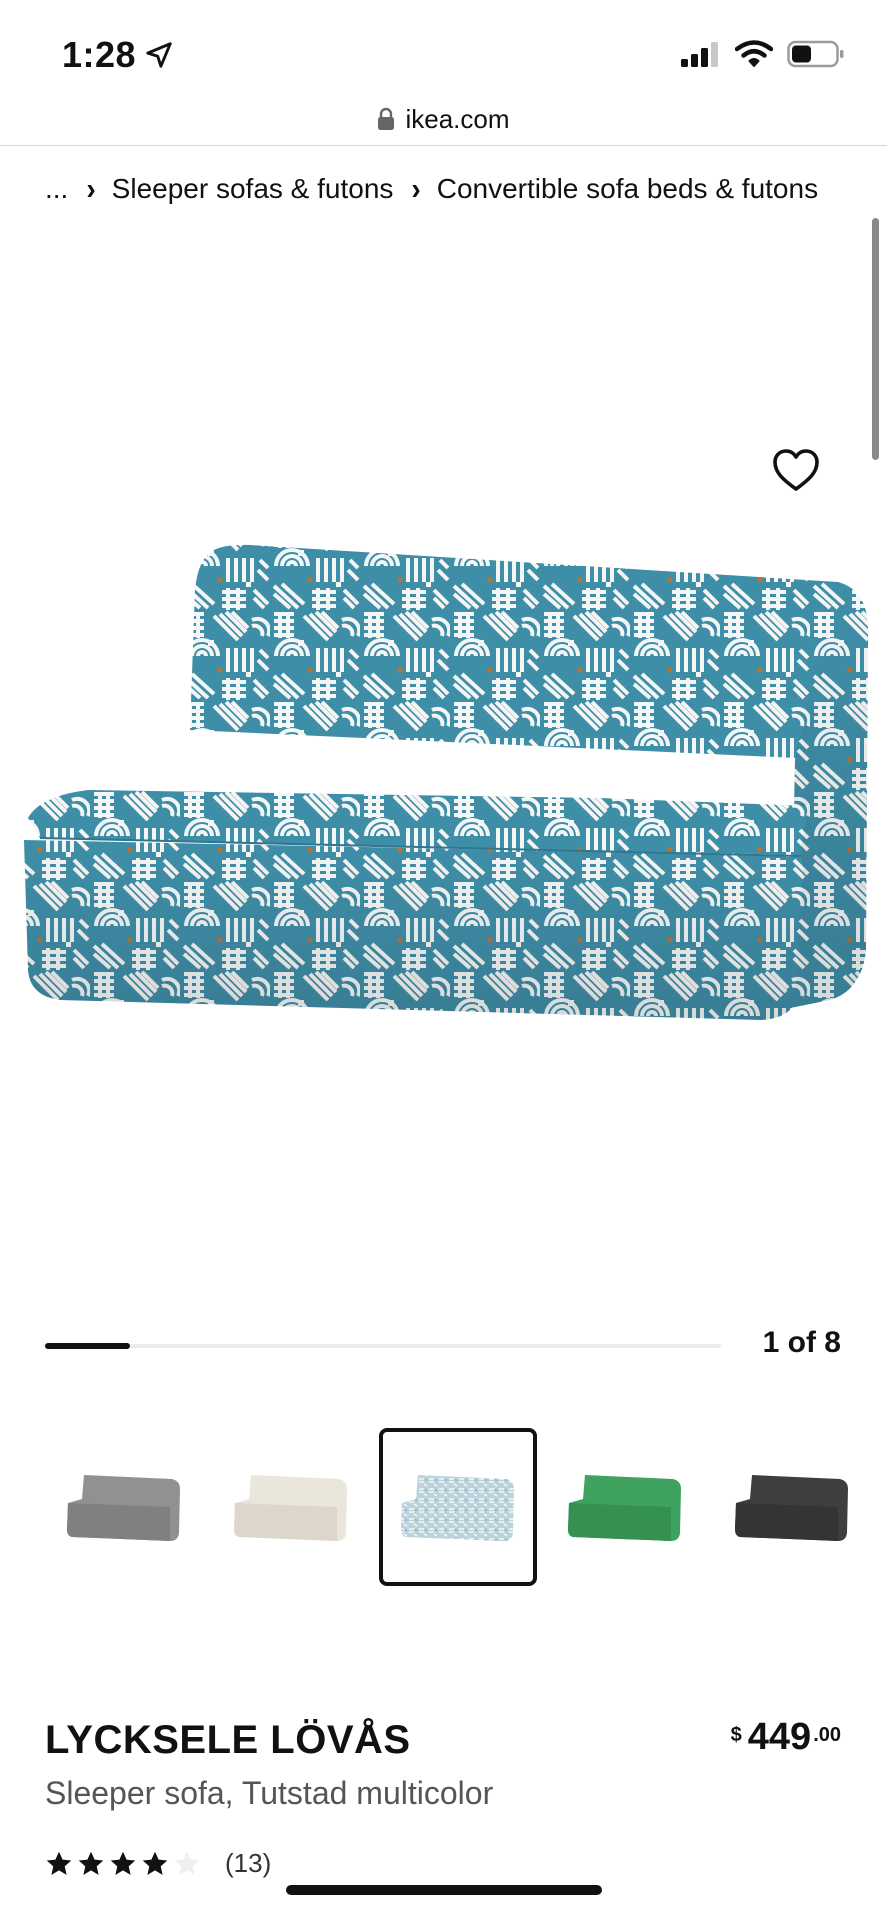  Describe the element at coordinates (383, 1346) in the screenshot. I see `carousel-progress-track` at that location.